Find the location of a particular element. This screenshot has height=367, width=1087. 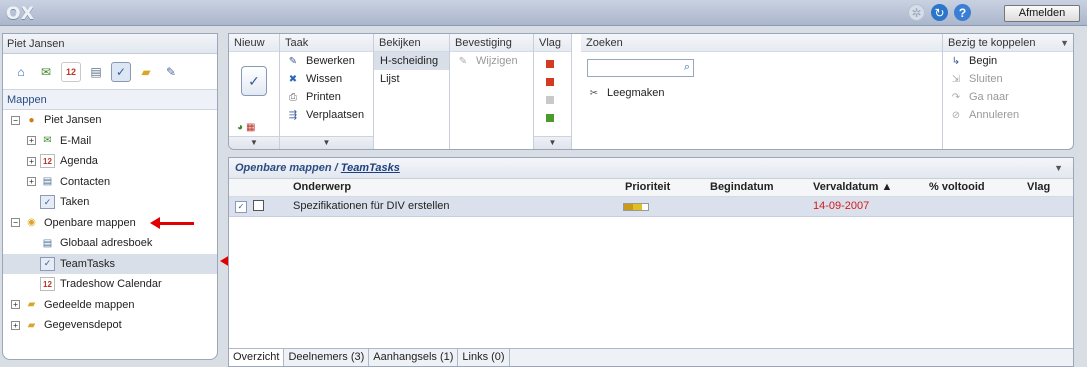

goto-icon: ↷ is located at coordinates (956, 97).